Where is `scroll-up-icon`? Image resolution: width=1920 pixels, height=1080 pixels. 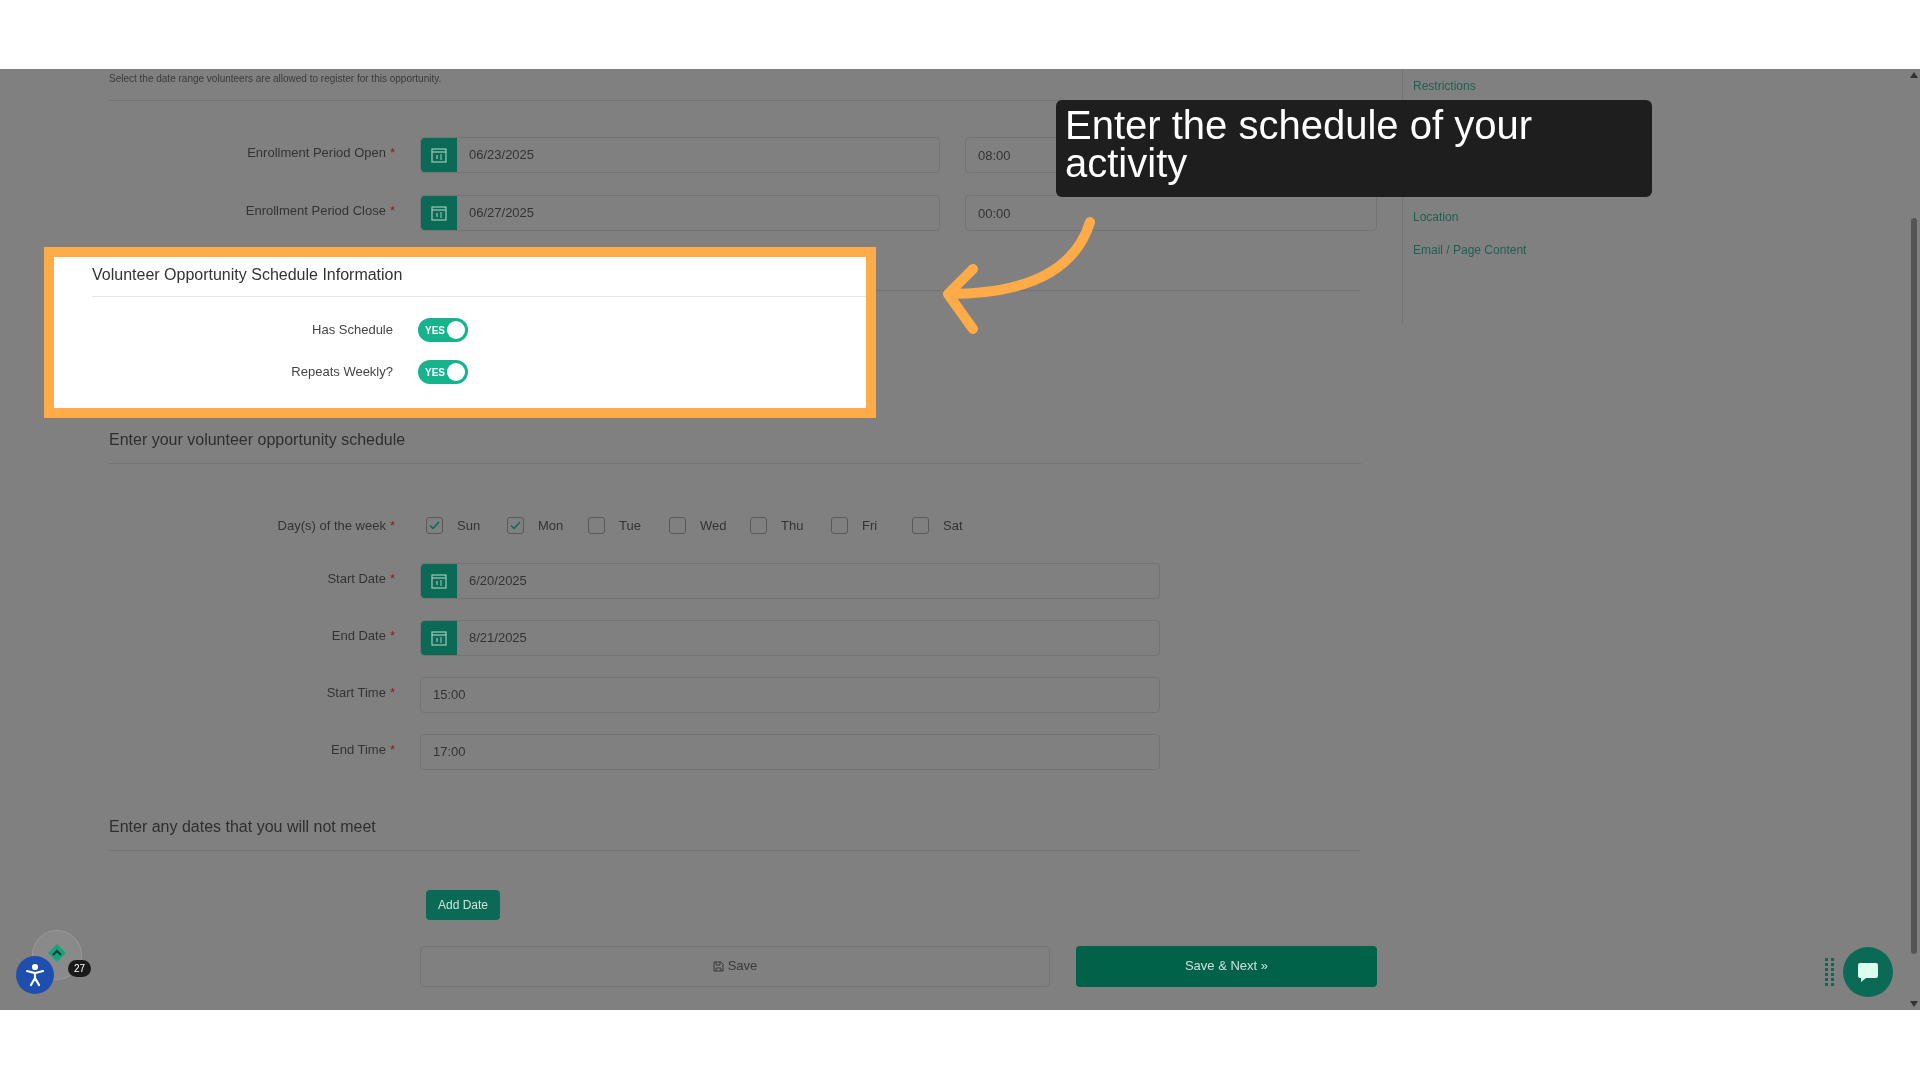 scroll-up-icon is located at coordinates (1914, 75).